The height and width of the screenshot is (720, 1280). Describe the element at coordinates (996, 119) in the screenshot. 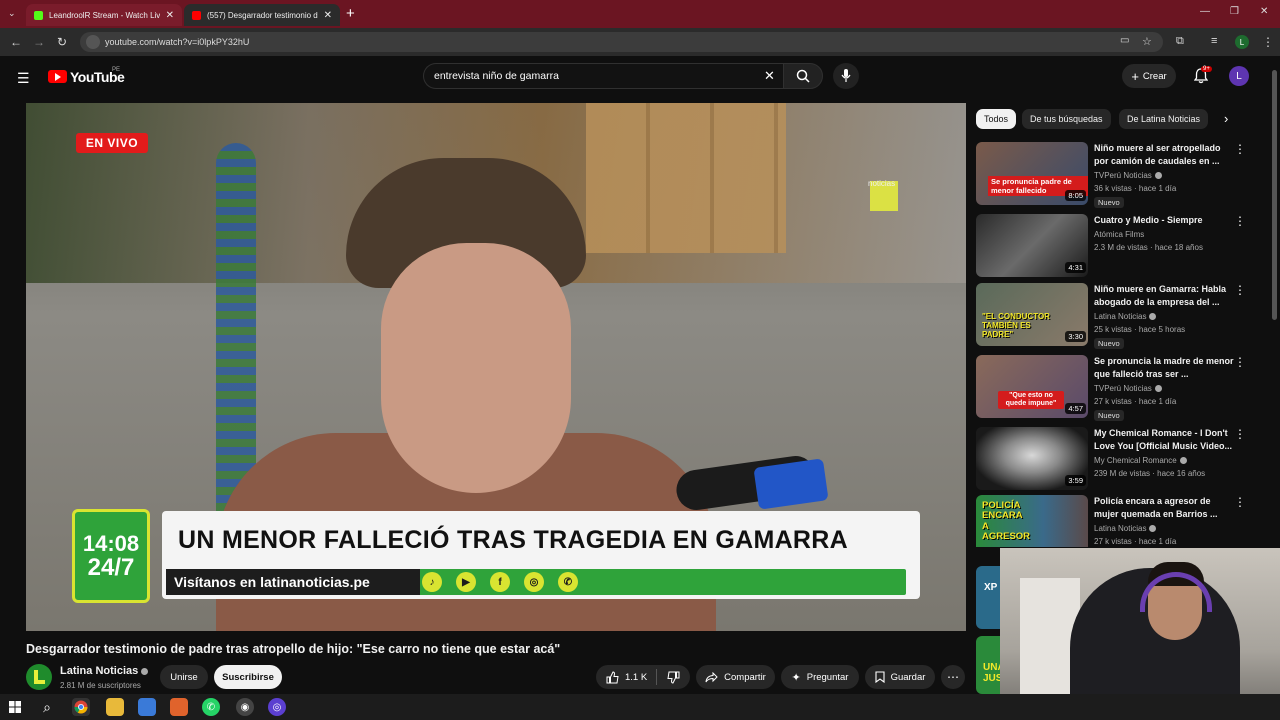

I see `chip-all: Todos` at that location.